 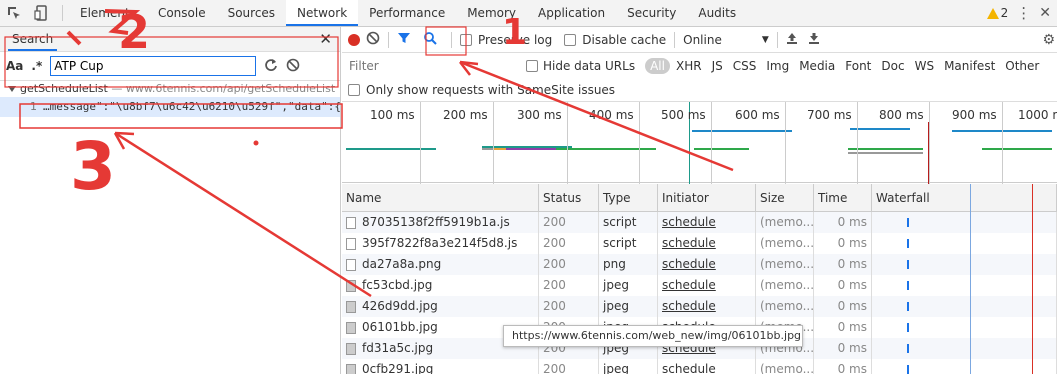 I want to click on request-name-cell: fc53cbd.jpg, so click(x=440, y=285).